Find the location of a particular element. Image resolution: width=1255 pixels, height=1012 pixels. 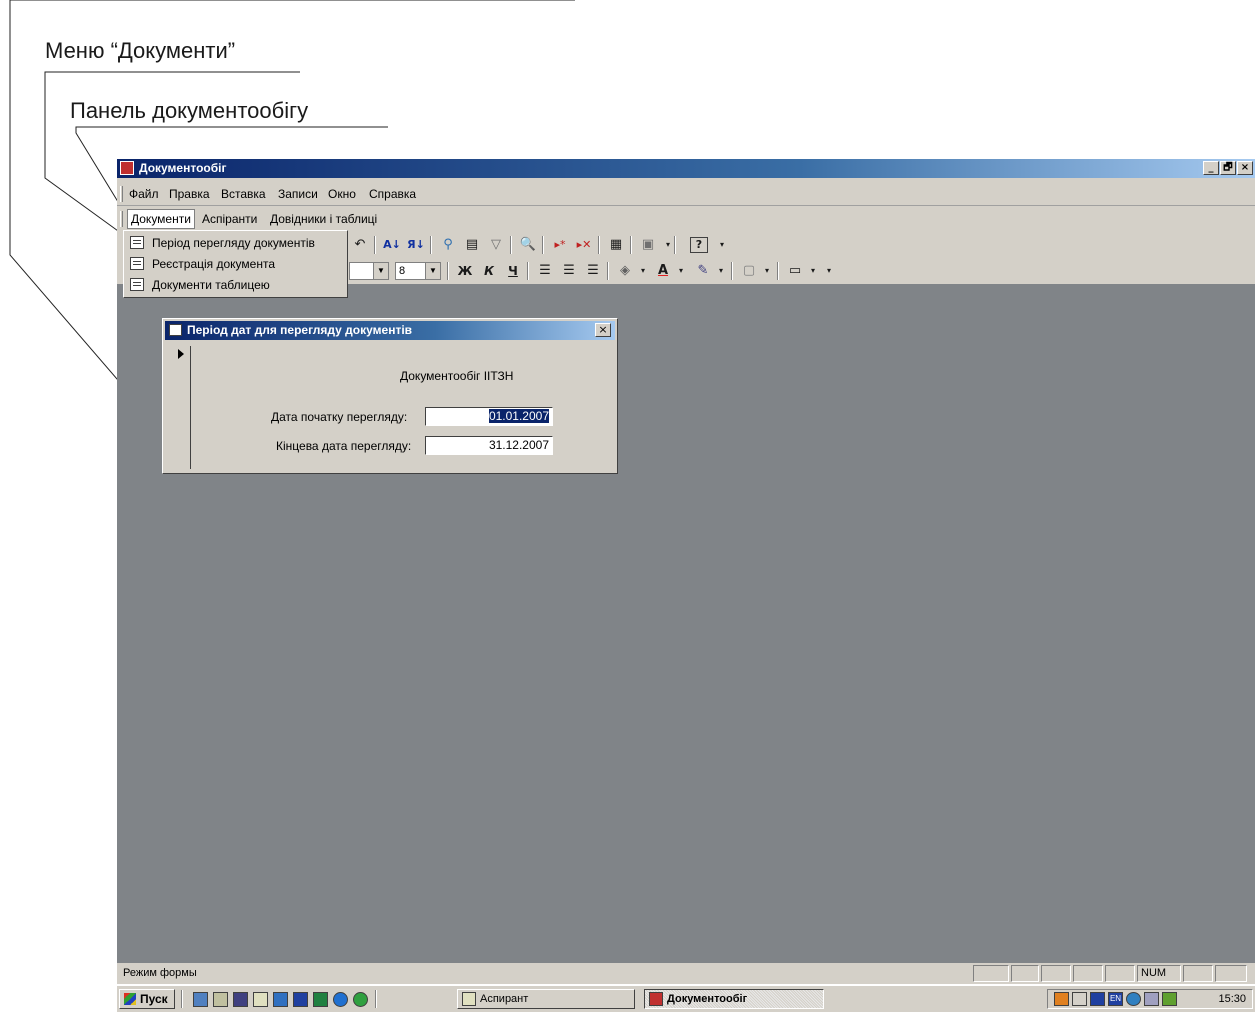

search-icon is located at coordinates (260, 999).